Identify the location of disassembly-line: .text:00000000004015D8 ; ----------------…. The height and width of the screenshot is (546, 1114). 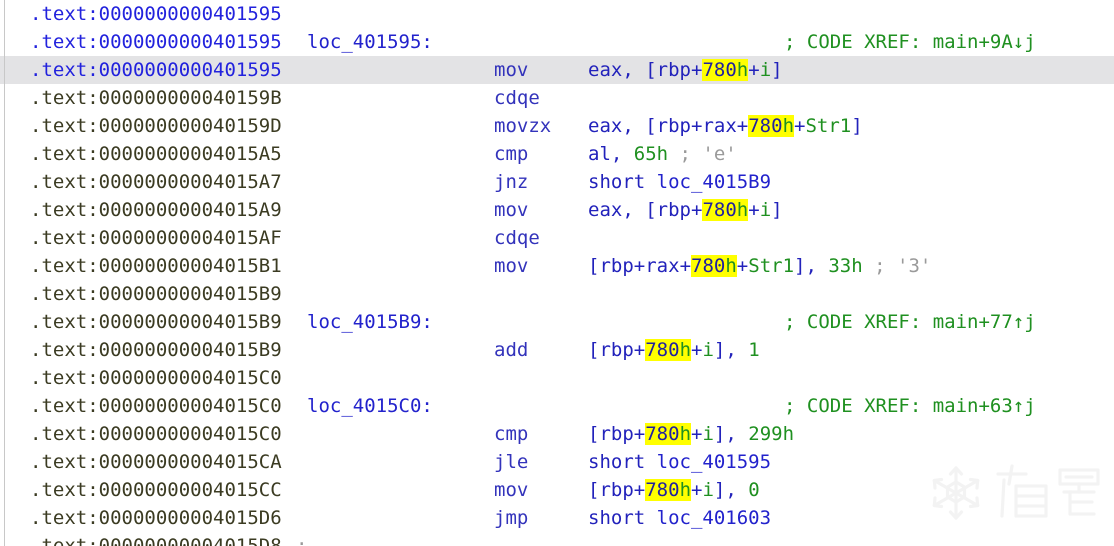
(557, 539).